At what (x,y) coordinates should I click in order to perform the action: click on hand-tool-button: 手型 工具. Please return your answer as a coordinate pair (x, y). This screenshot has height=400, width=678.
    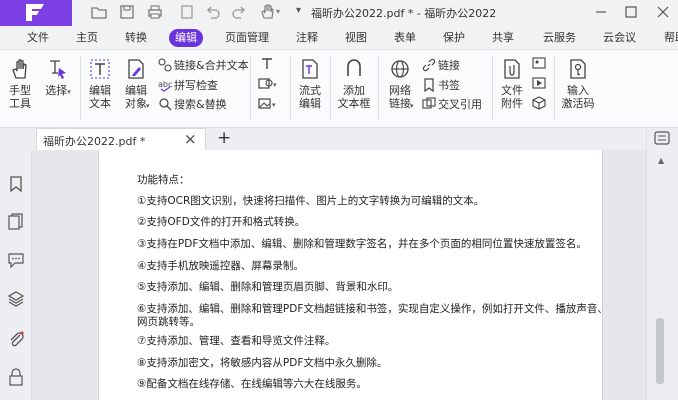
    Looking at the image, I should click on (20, 84).